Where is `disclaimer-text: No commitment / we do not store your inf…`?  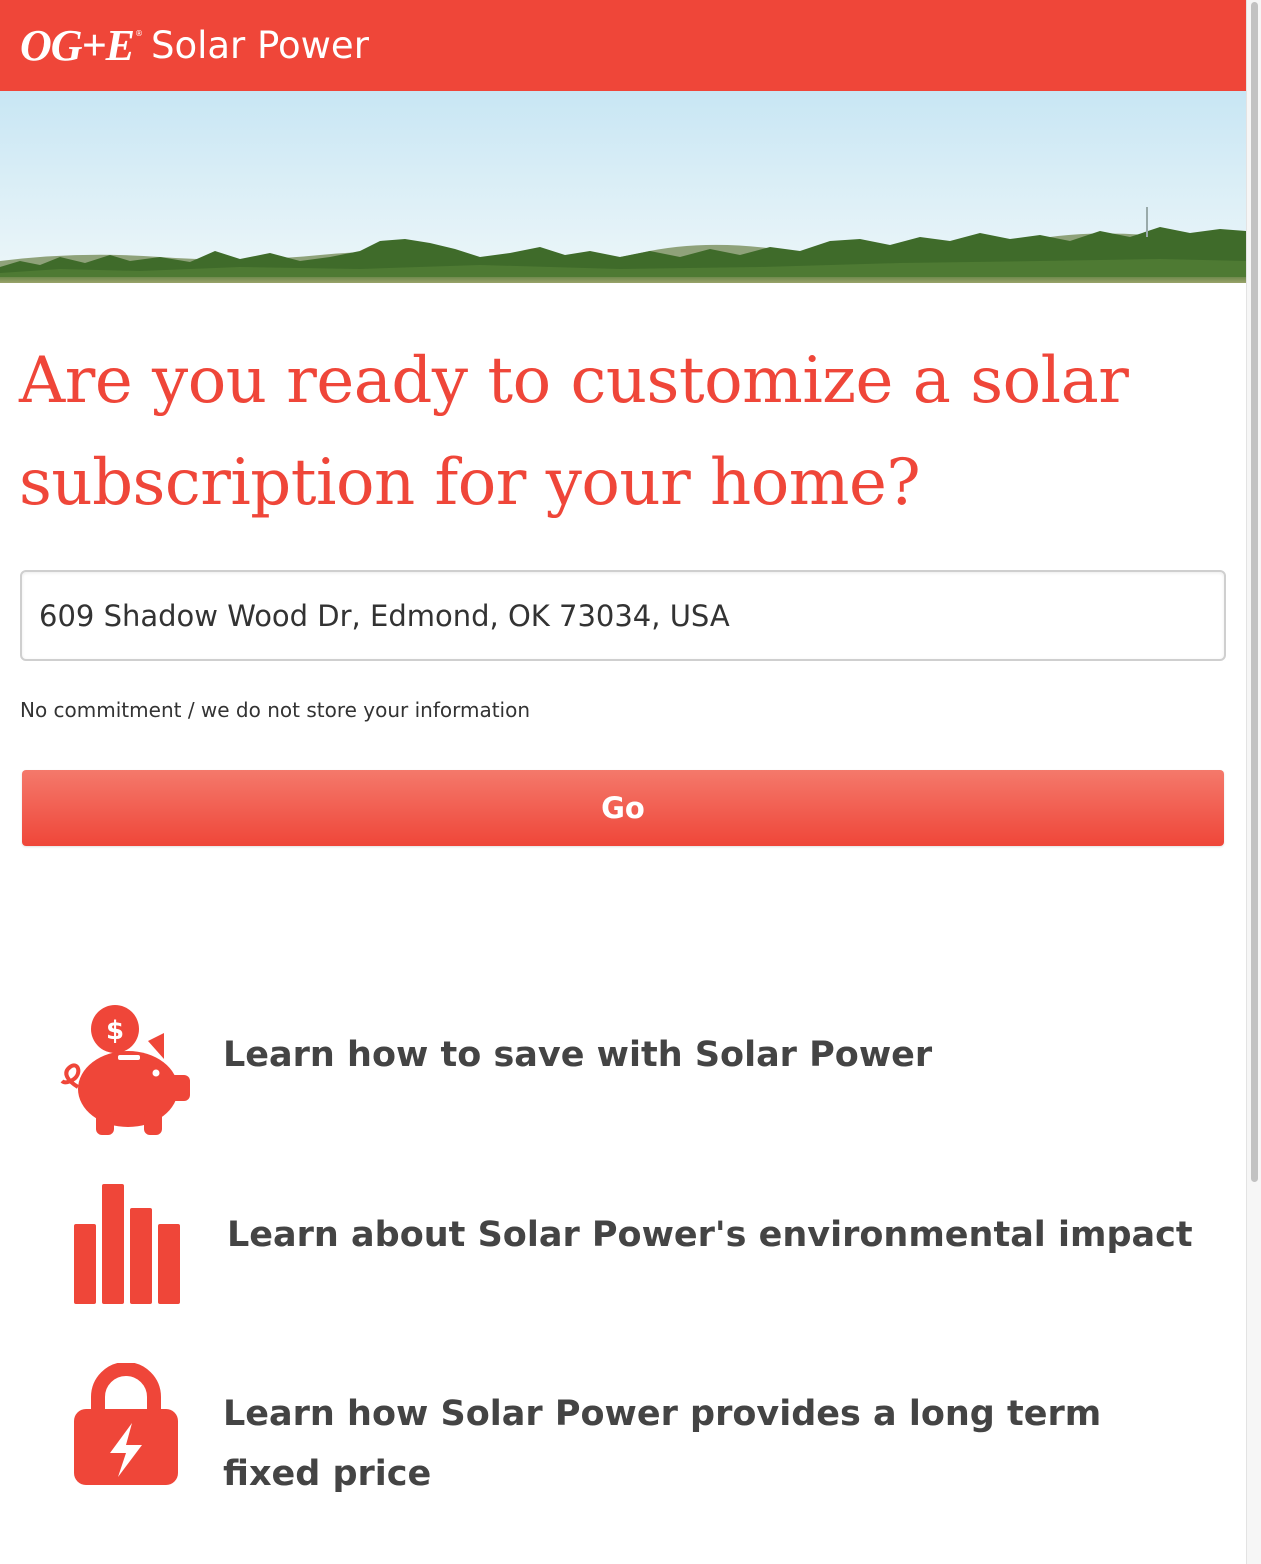 disclaimer-text: No commitment / we do not store your inf… is located at coordinates (275, 710).